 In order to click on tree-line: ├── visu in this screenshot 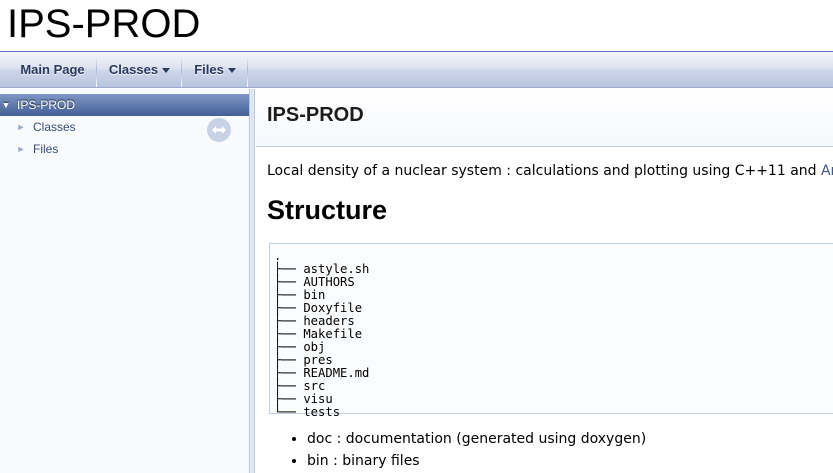, I will do `click(303, 399)`.